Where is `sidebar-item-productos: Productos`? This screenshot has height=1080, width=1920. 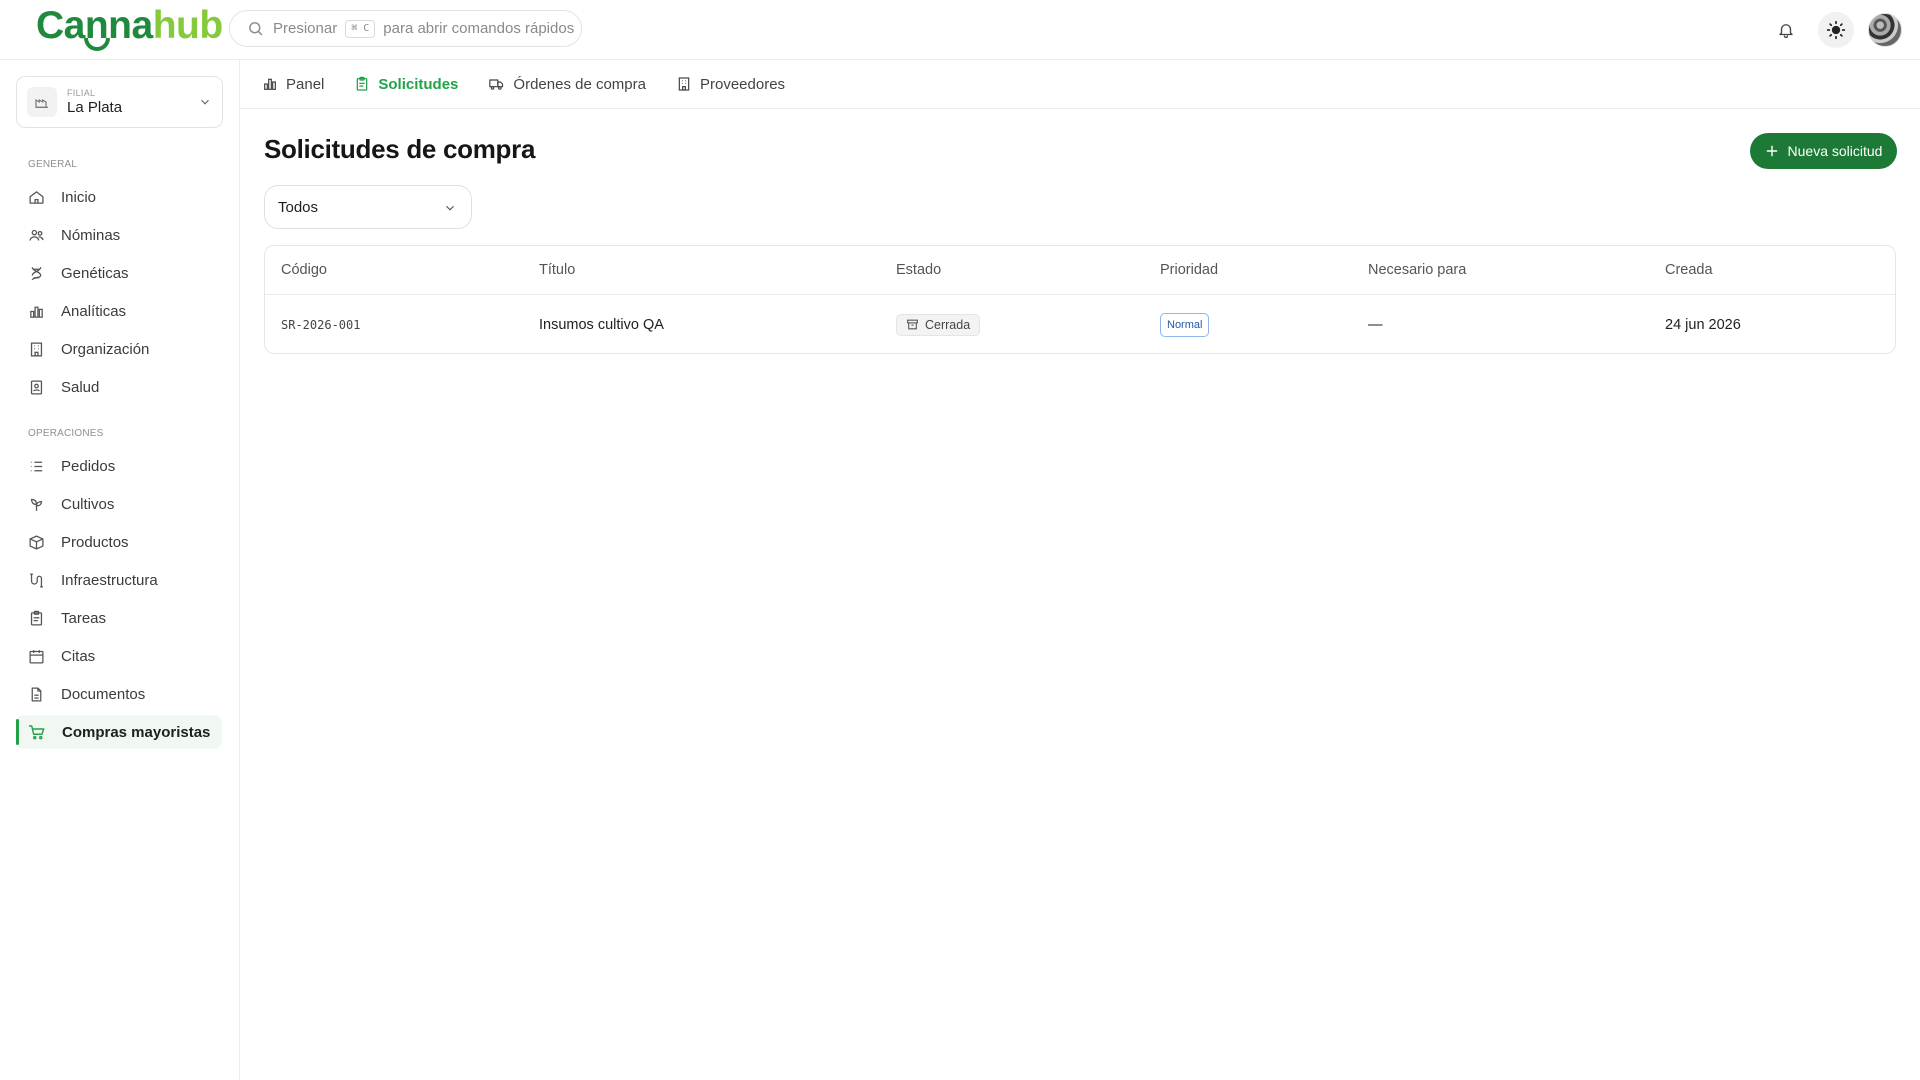
sidebar-item-productos: Productos is located at coordinates (119, 542).